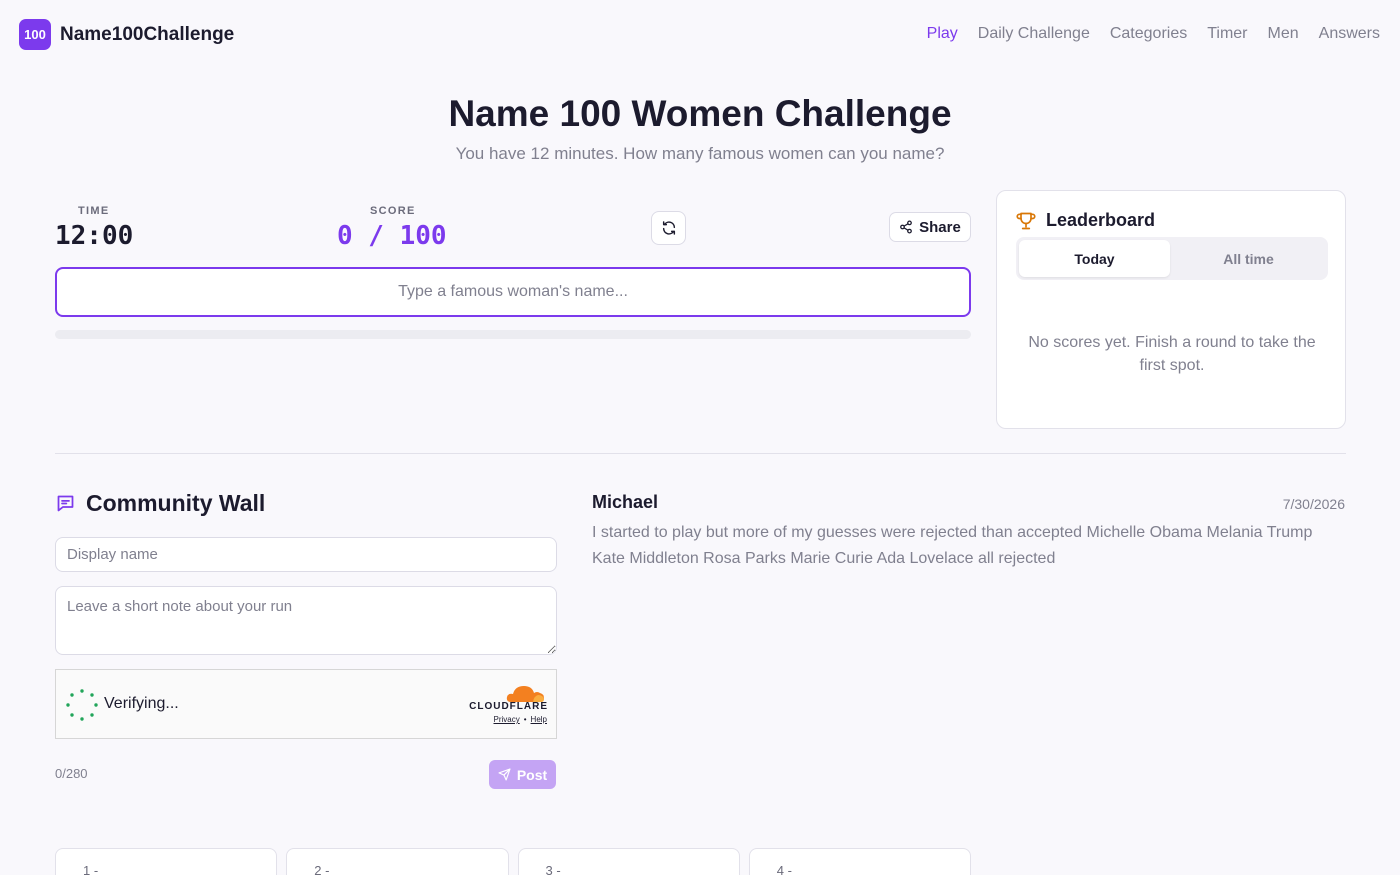 The height and width of the screenshot is (875, 1400). Describe the element at coordinates (513, 861) in the screenshot. I see `answer-slots: 1 - 2 - 3 - 4 -` at that location.